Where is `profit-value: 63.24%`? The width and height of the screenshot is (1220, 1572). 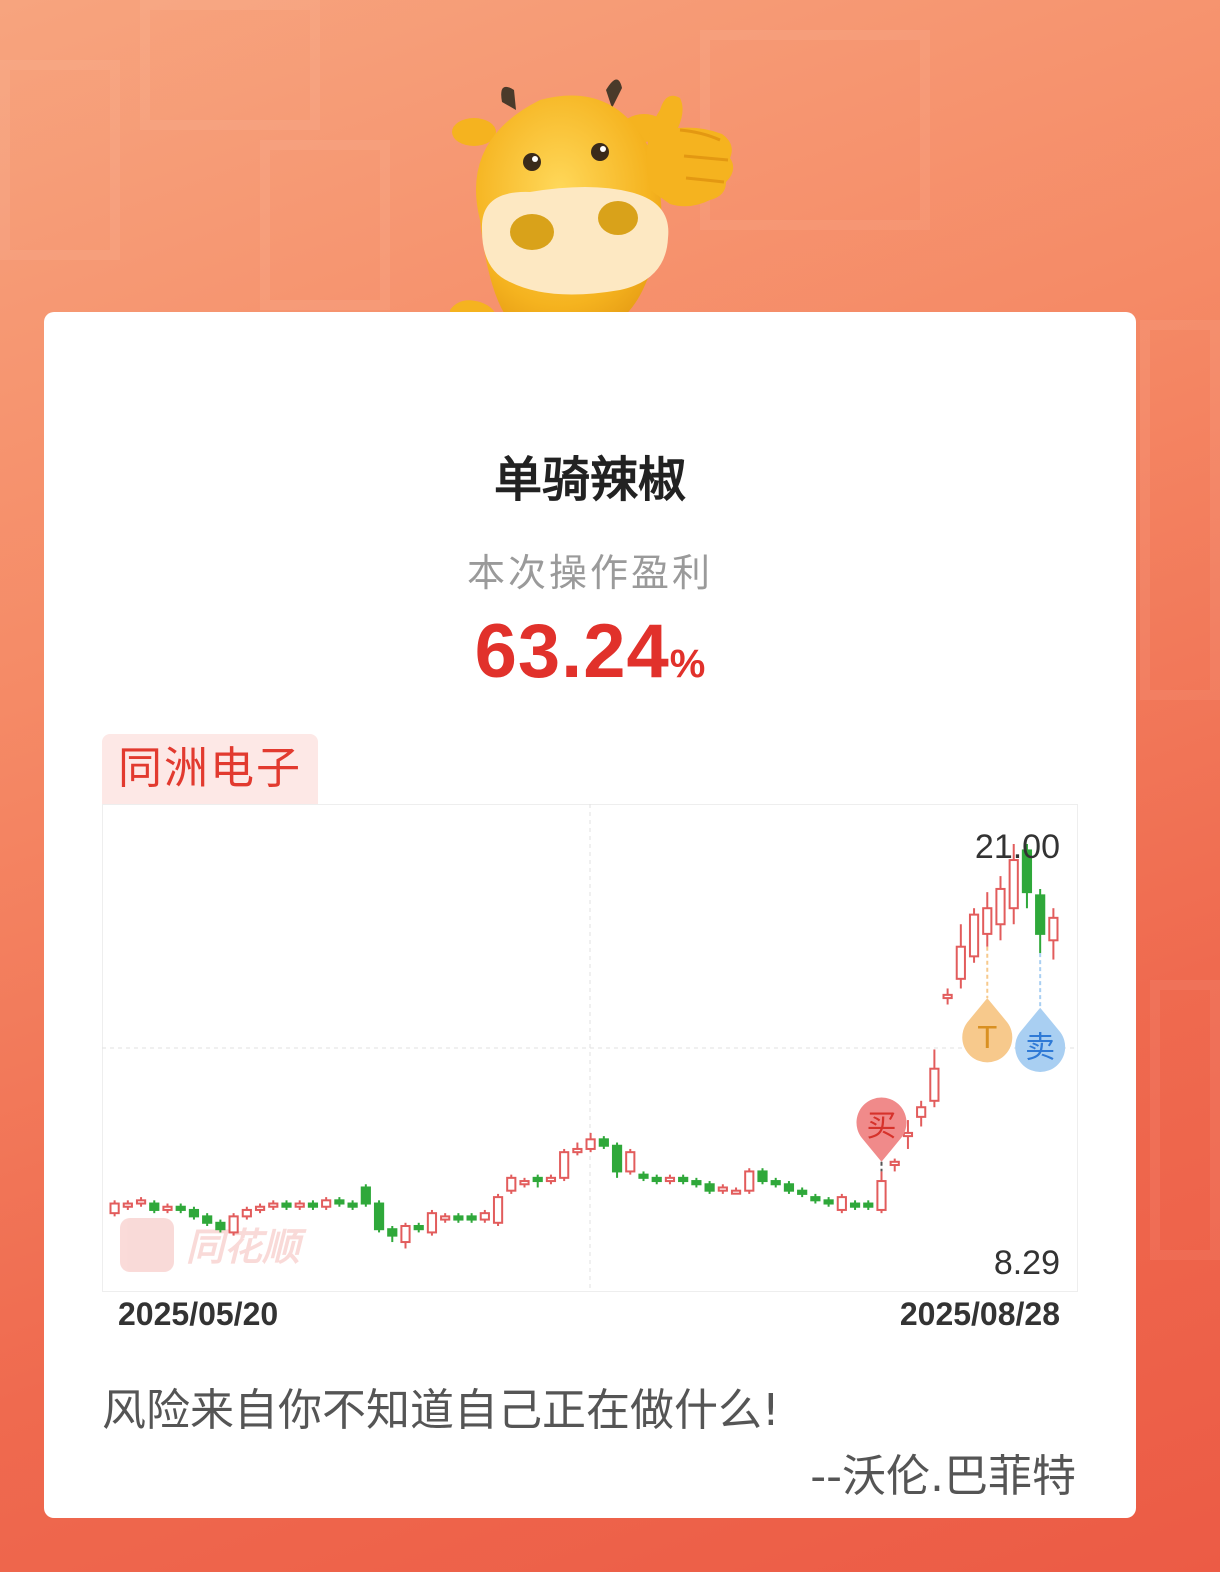 profit-value: 63.24% is located at coordinates (590, 651).